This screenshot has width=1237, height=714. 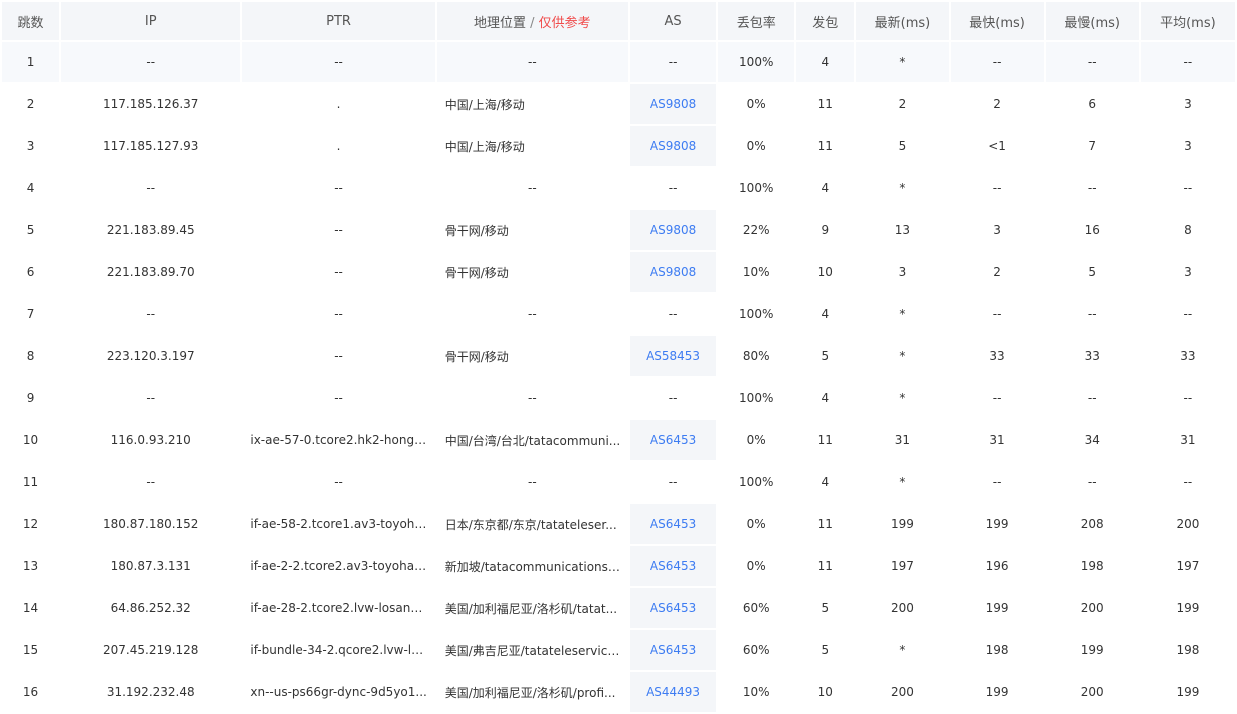 What do you see at coordinates (31, 188) in the screenshot?
I see `hop-cell: 4` at bounding box center [31, 188].